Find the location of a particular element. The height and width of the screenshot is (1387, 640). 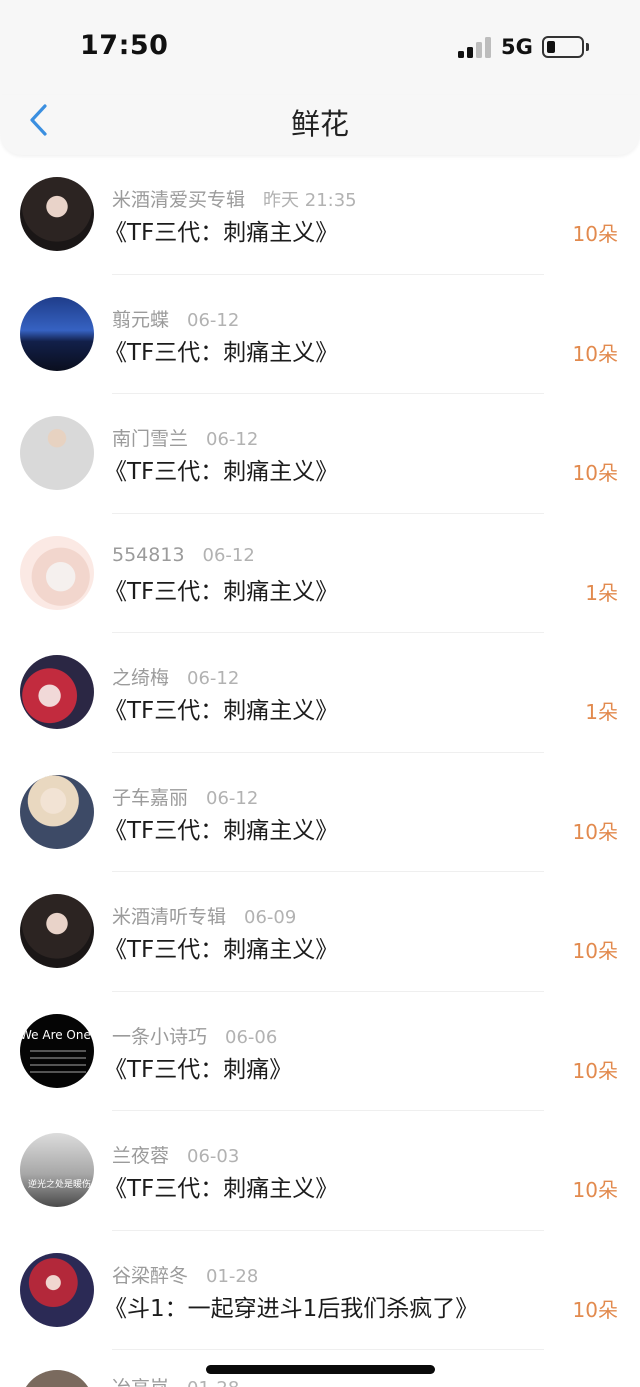

status-time: 17:50 is located at coordinates (124, 45).